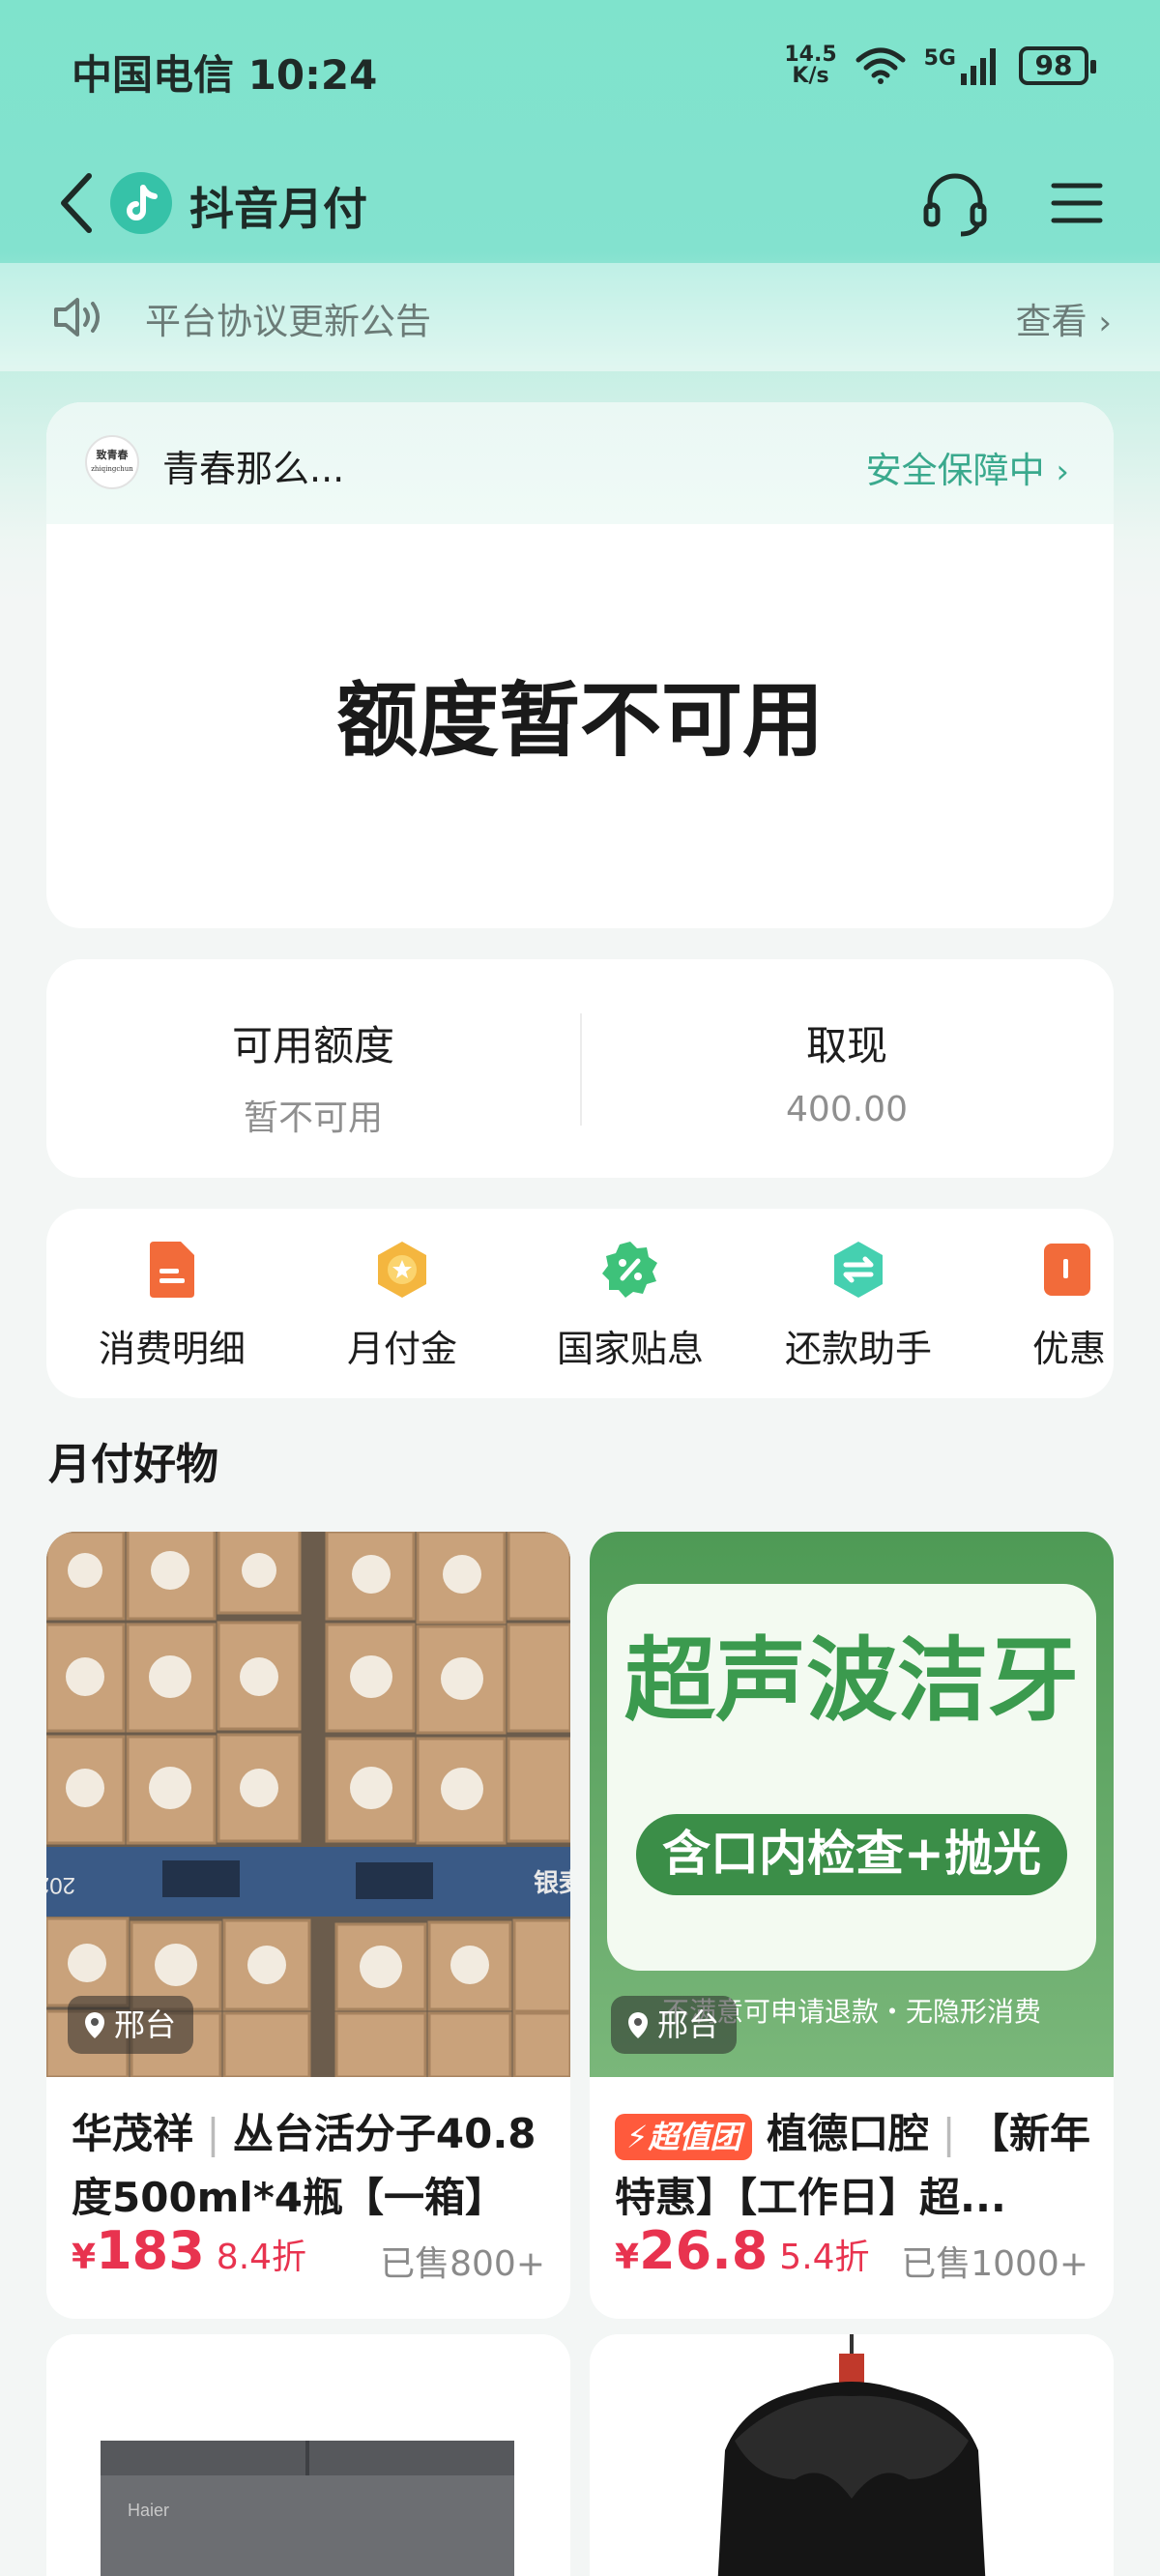  Describe the element at coordinates (1067, 1270) in the screenshot. I see `coupon-icon` at that location.